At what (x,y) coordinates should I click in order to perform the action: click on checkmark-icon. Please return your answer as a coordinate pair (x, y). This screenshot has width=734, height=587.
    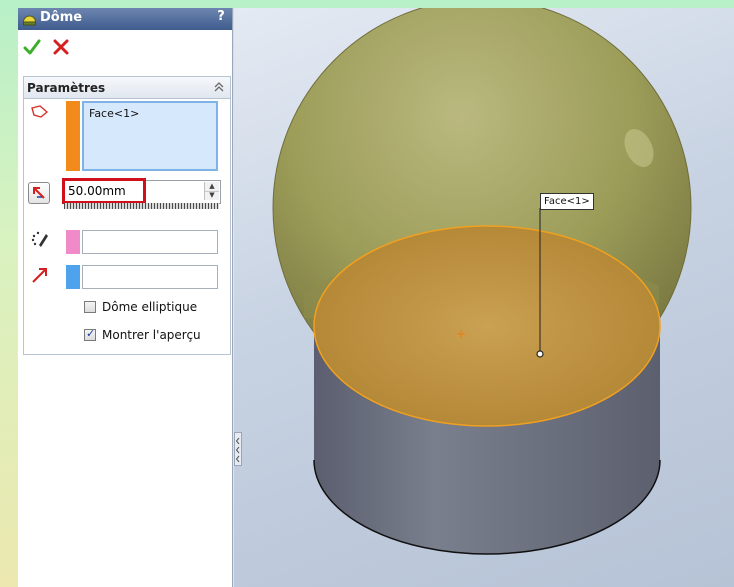
    Looking at the image, I should click on (32, 47).